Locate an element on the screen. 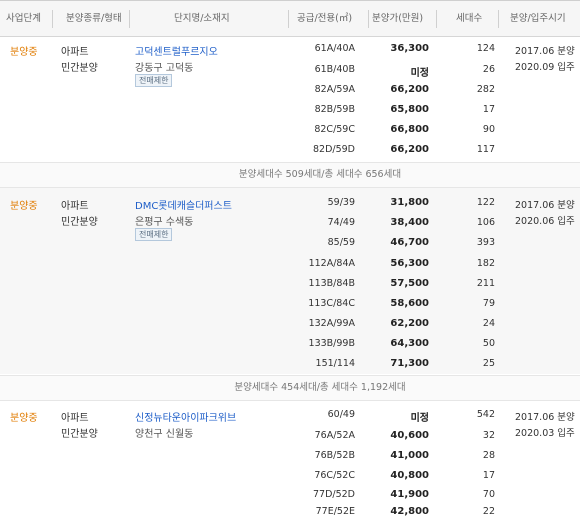 This screenshot has height=517, width=580. row-price: 36,300 is located at coordinates (409, 48).